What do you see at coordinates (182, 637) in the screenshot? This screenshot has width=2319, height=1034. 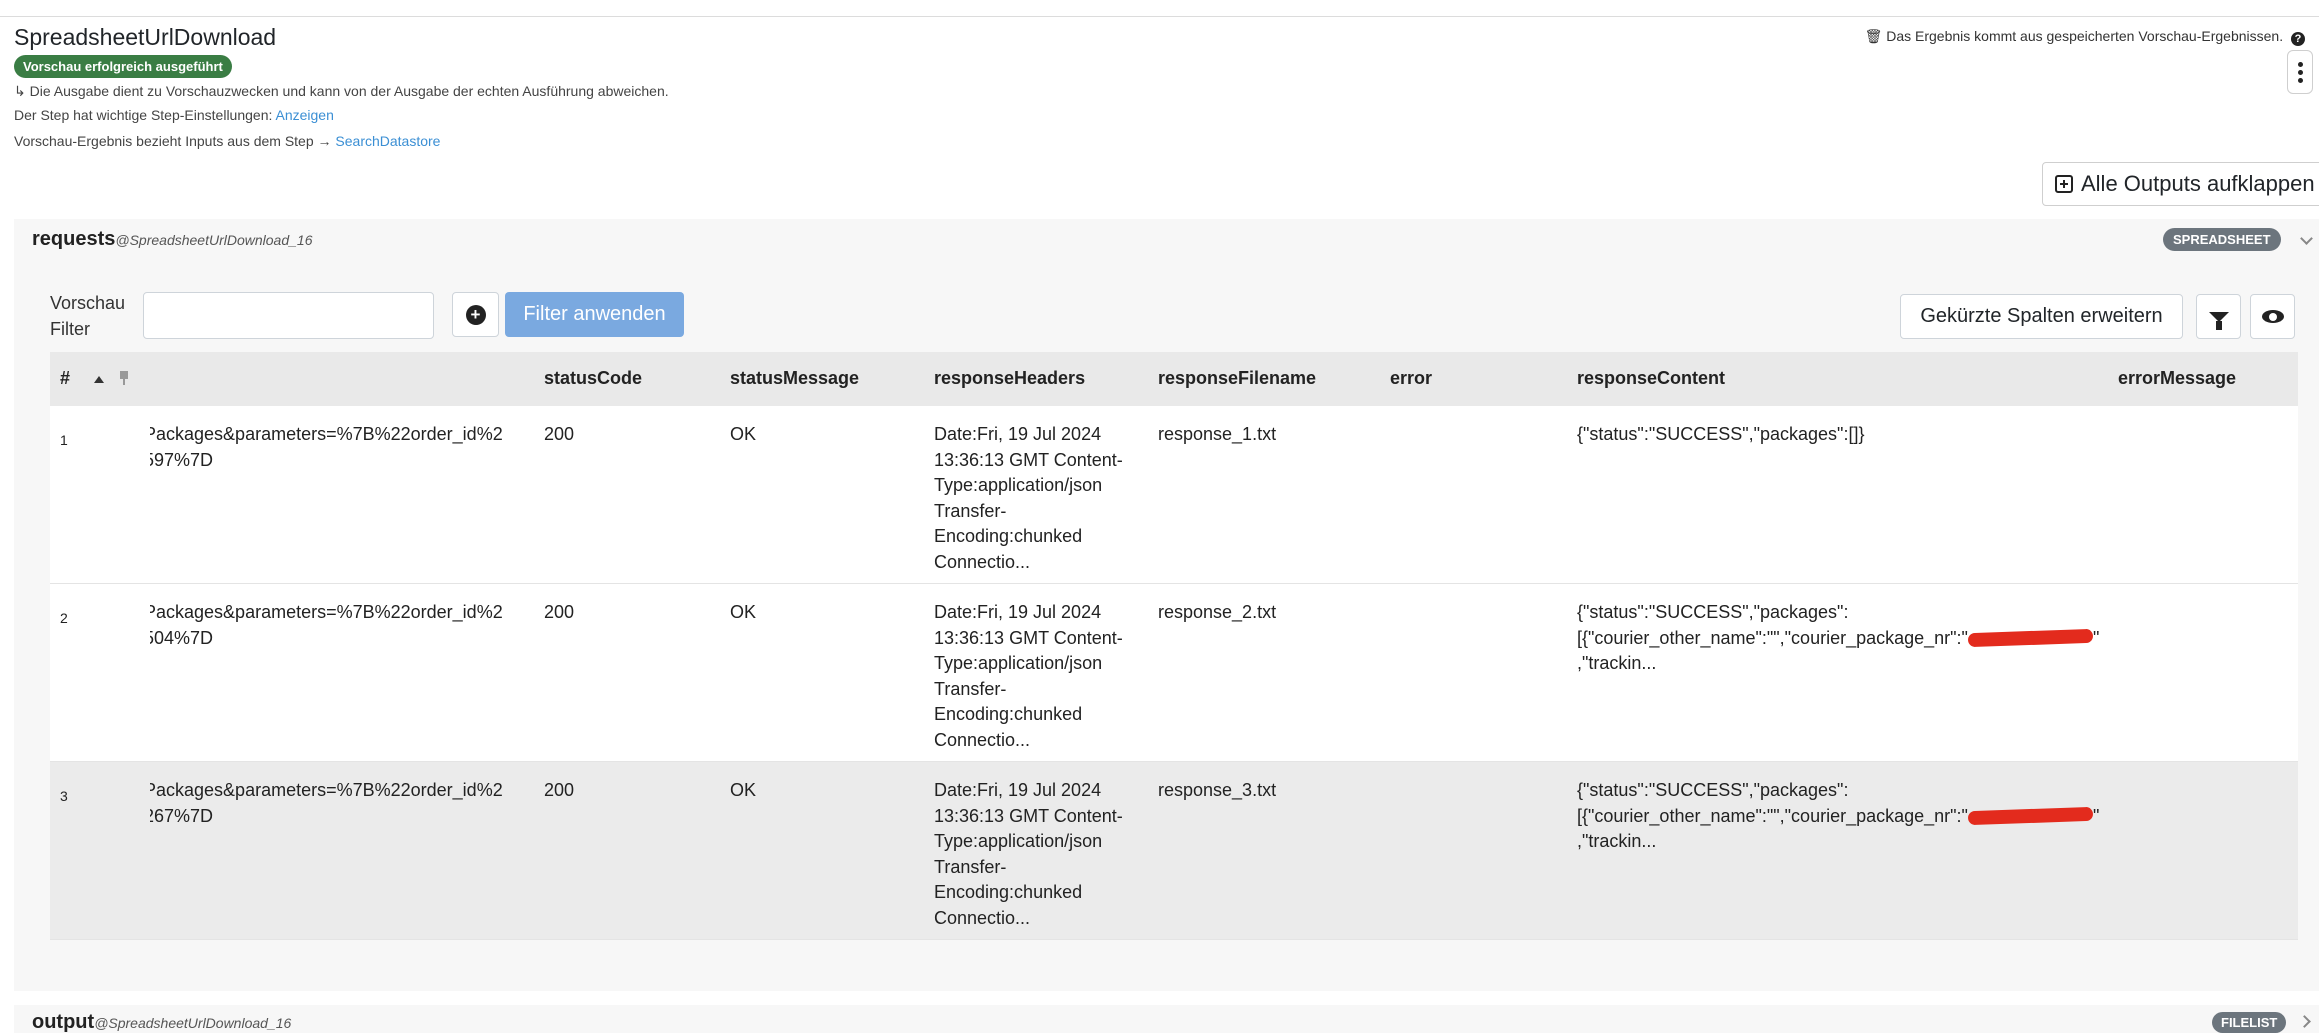 I see `url-line: 504%7D` at bounding box center [182, 637].